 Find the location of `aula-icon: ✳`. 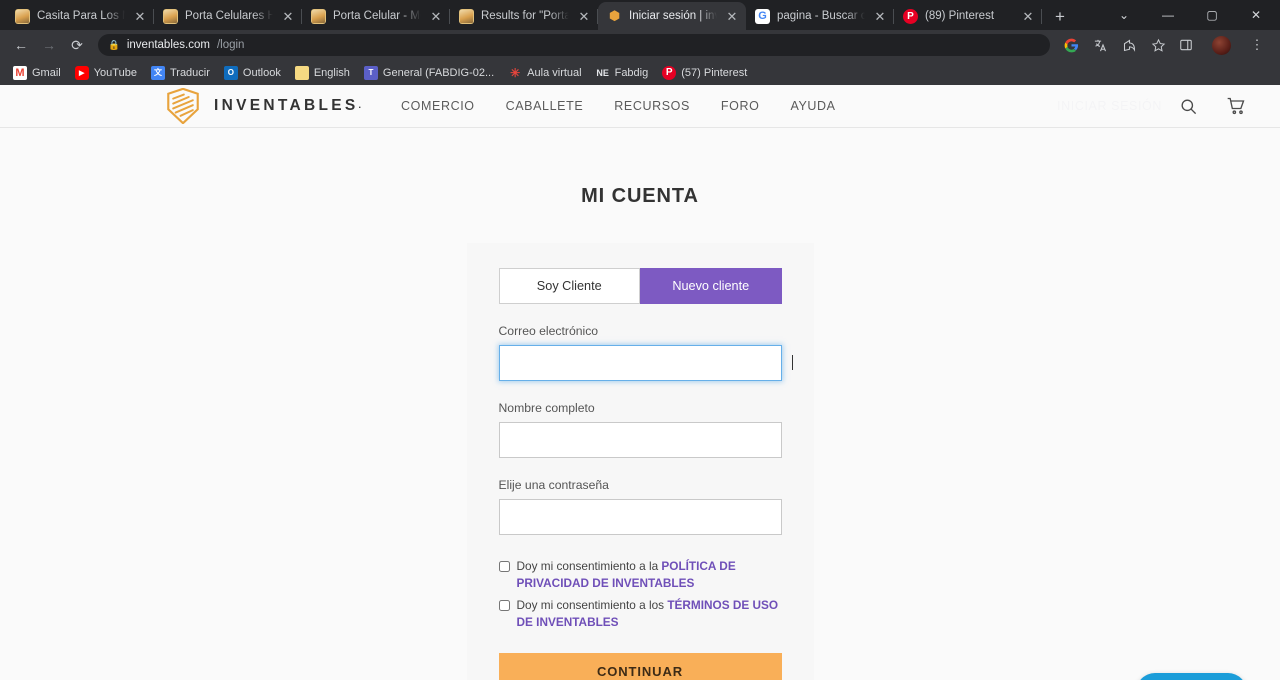

aula-icon: ✳ is located at coordinates (515, 72).